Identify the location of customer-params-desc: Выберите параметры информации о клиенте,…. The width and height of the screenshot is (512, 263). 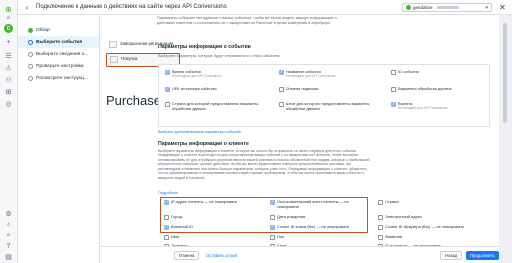
(264, 164).